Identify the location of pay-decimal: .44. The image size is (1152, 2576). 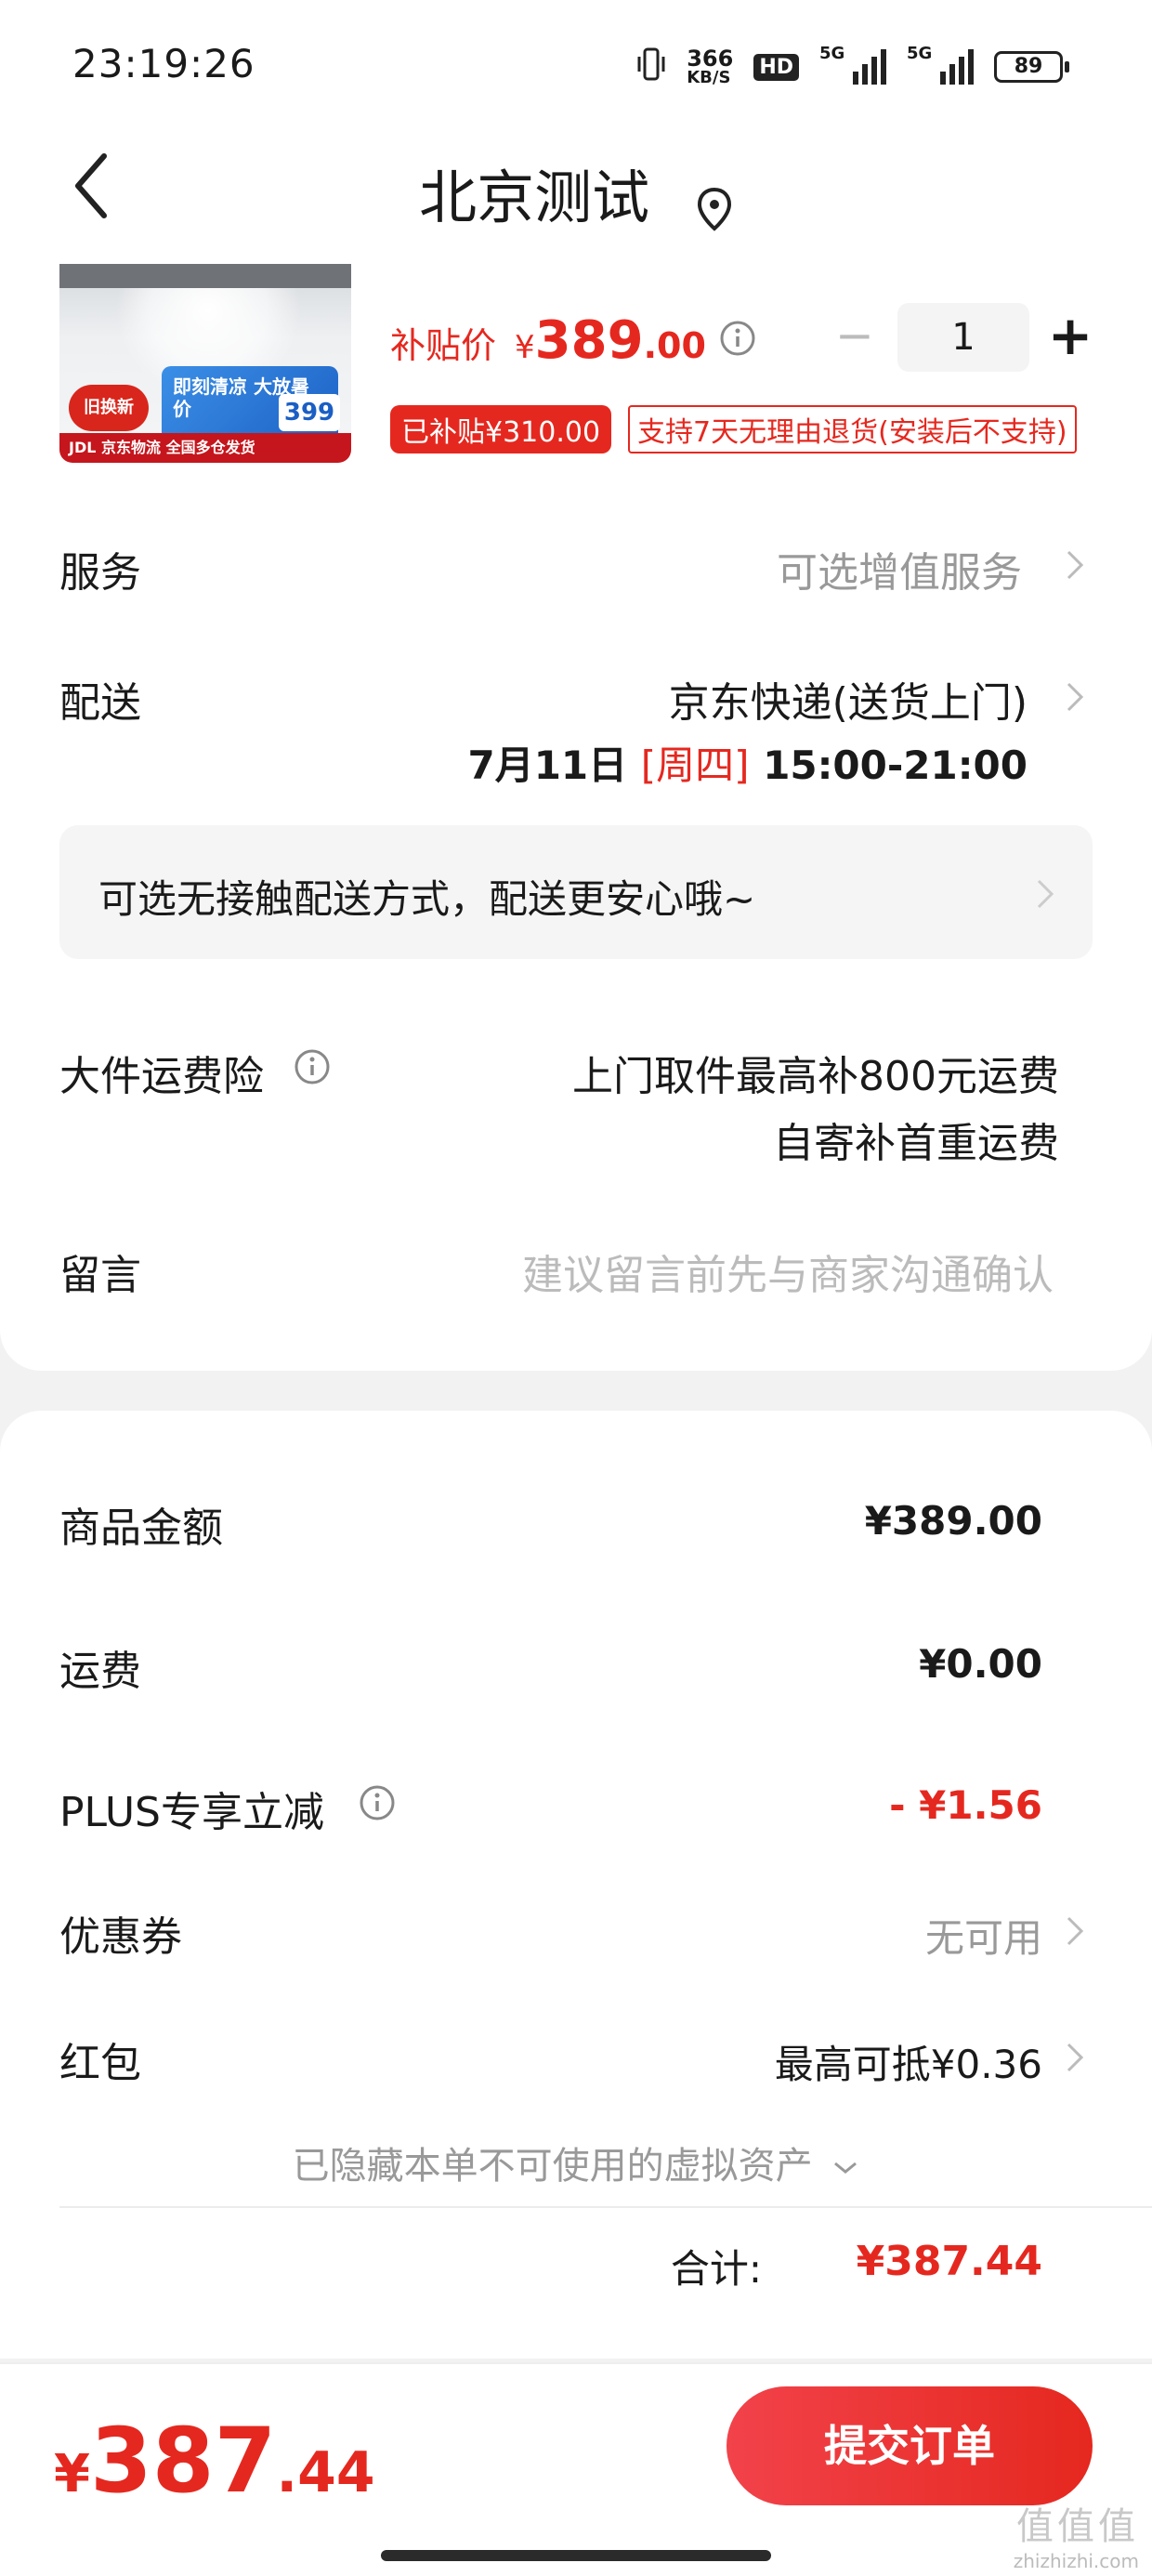
(325, 2472).